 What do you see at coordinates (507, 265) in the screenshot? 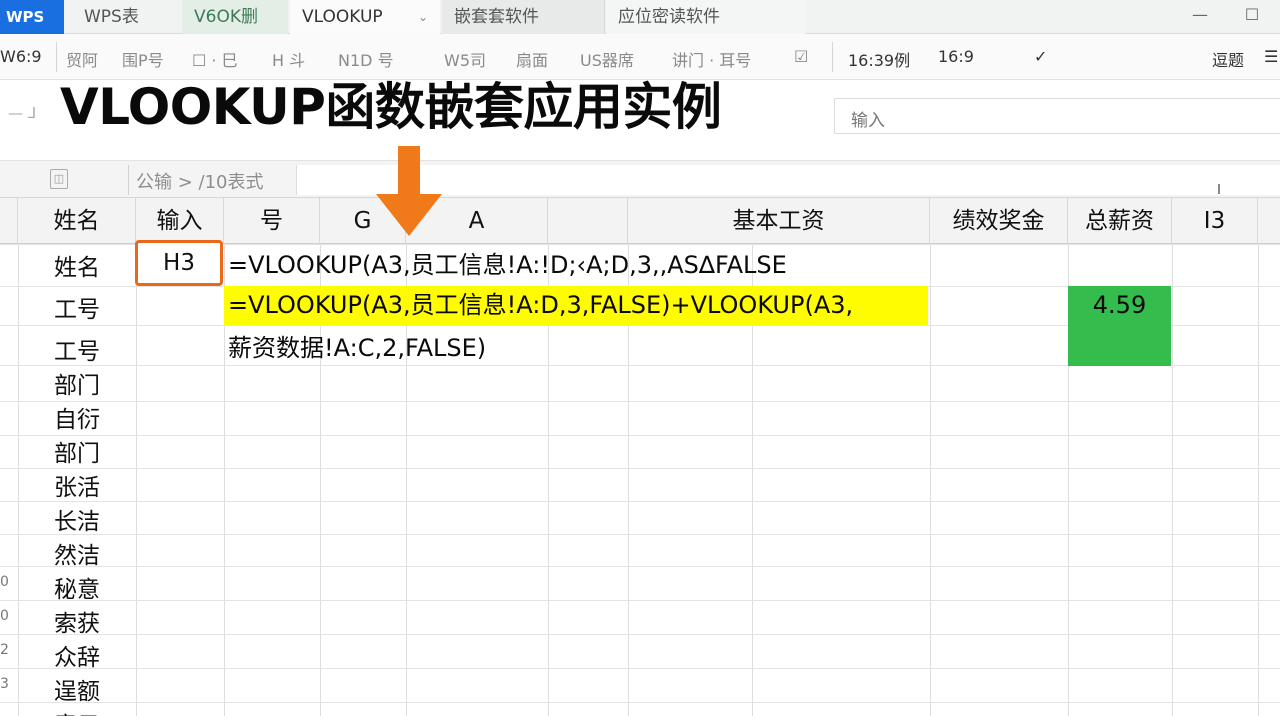
I see `formula-line-1: =VLOOKUP(A3,员工信息!A:!D;‹A;D,3,,AS∆FALSE` at bounding box center [507, 265].